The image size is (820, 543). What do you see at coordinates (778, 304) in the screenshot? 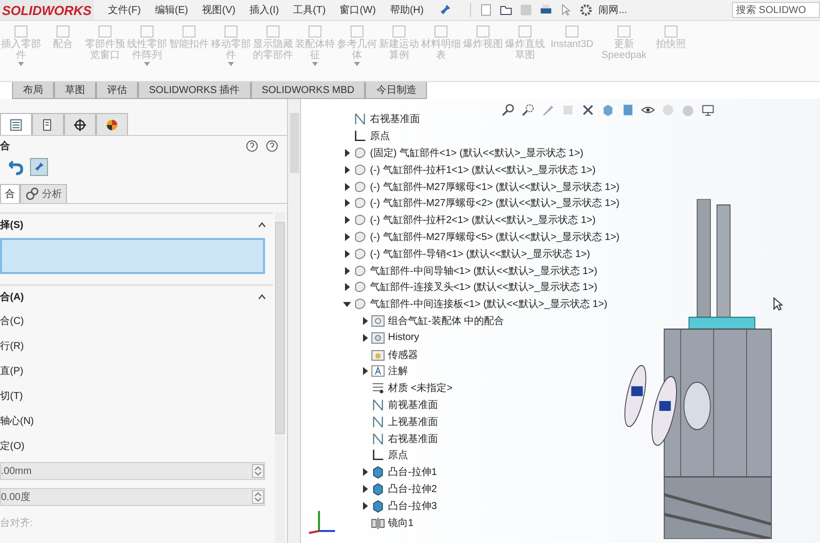
I see `cursor-icon` at bounding box center [778, 304].